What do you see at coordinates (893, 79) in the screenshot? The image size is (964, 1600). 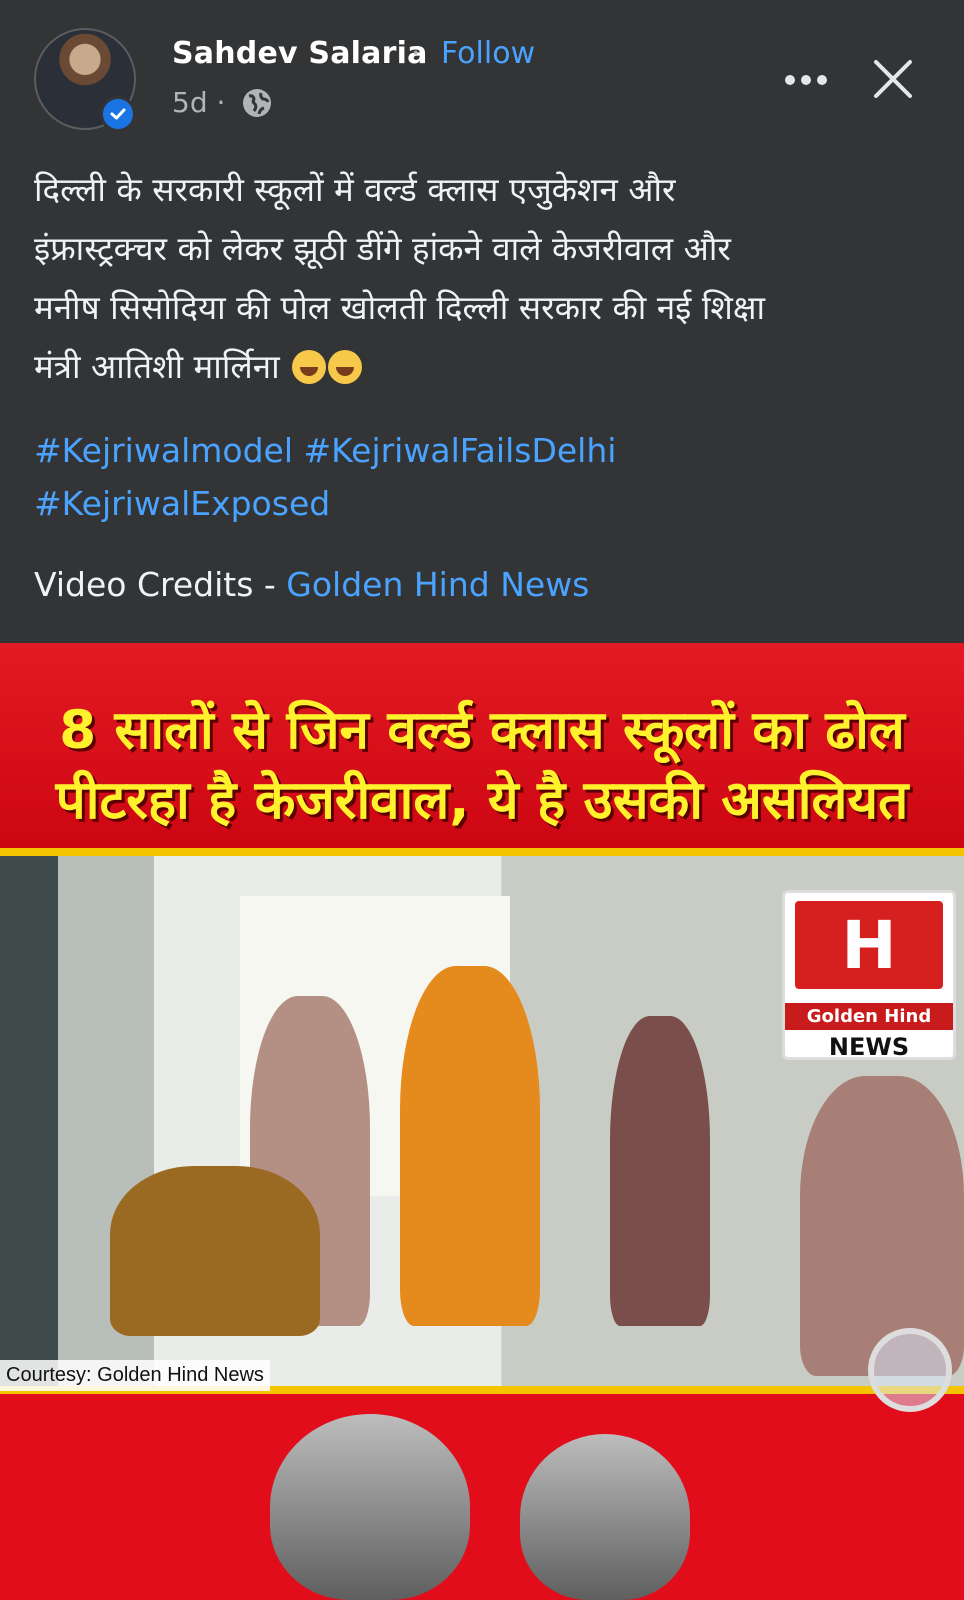 I see `close-icon` at bounding box center [893, 79].